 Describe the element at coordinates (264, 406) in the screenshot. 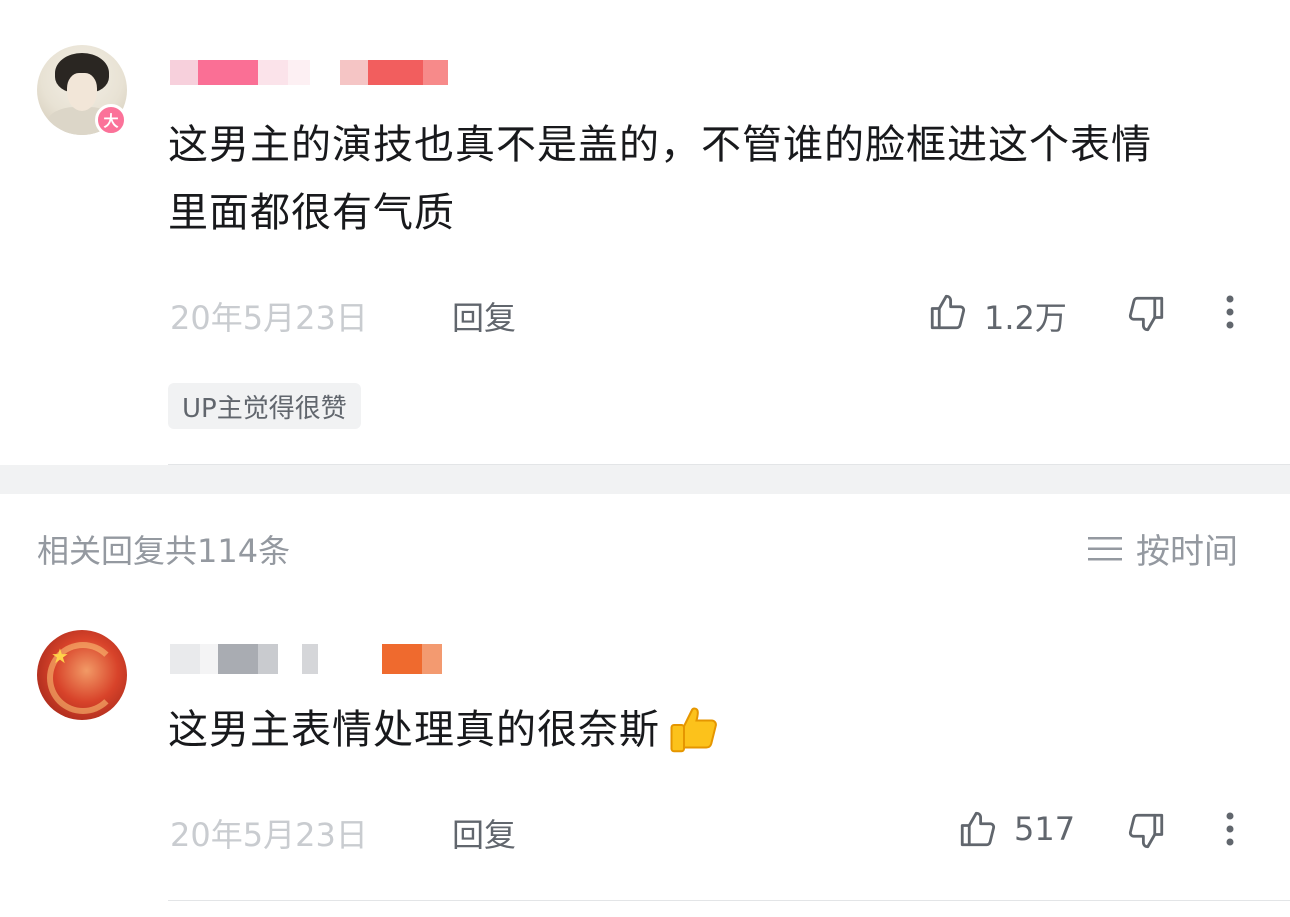

I see `up-liked-tag: UP主觉得很赞` at that location.